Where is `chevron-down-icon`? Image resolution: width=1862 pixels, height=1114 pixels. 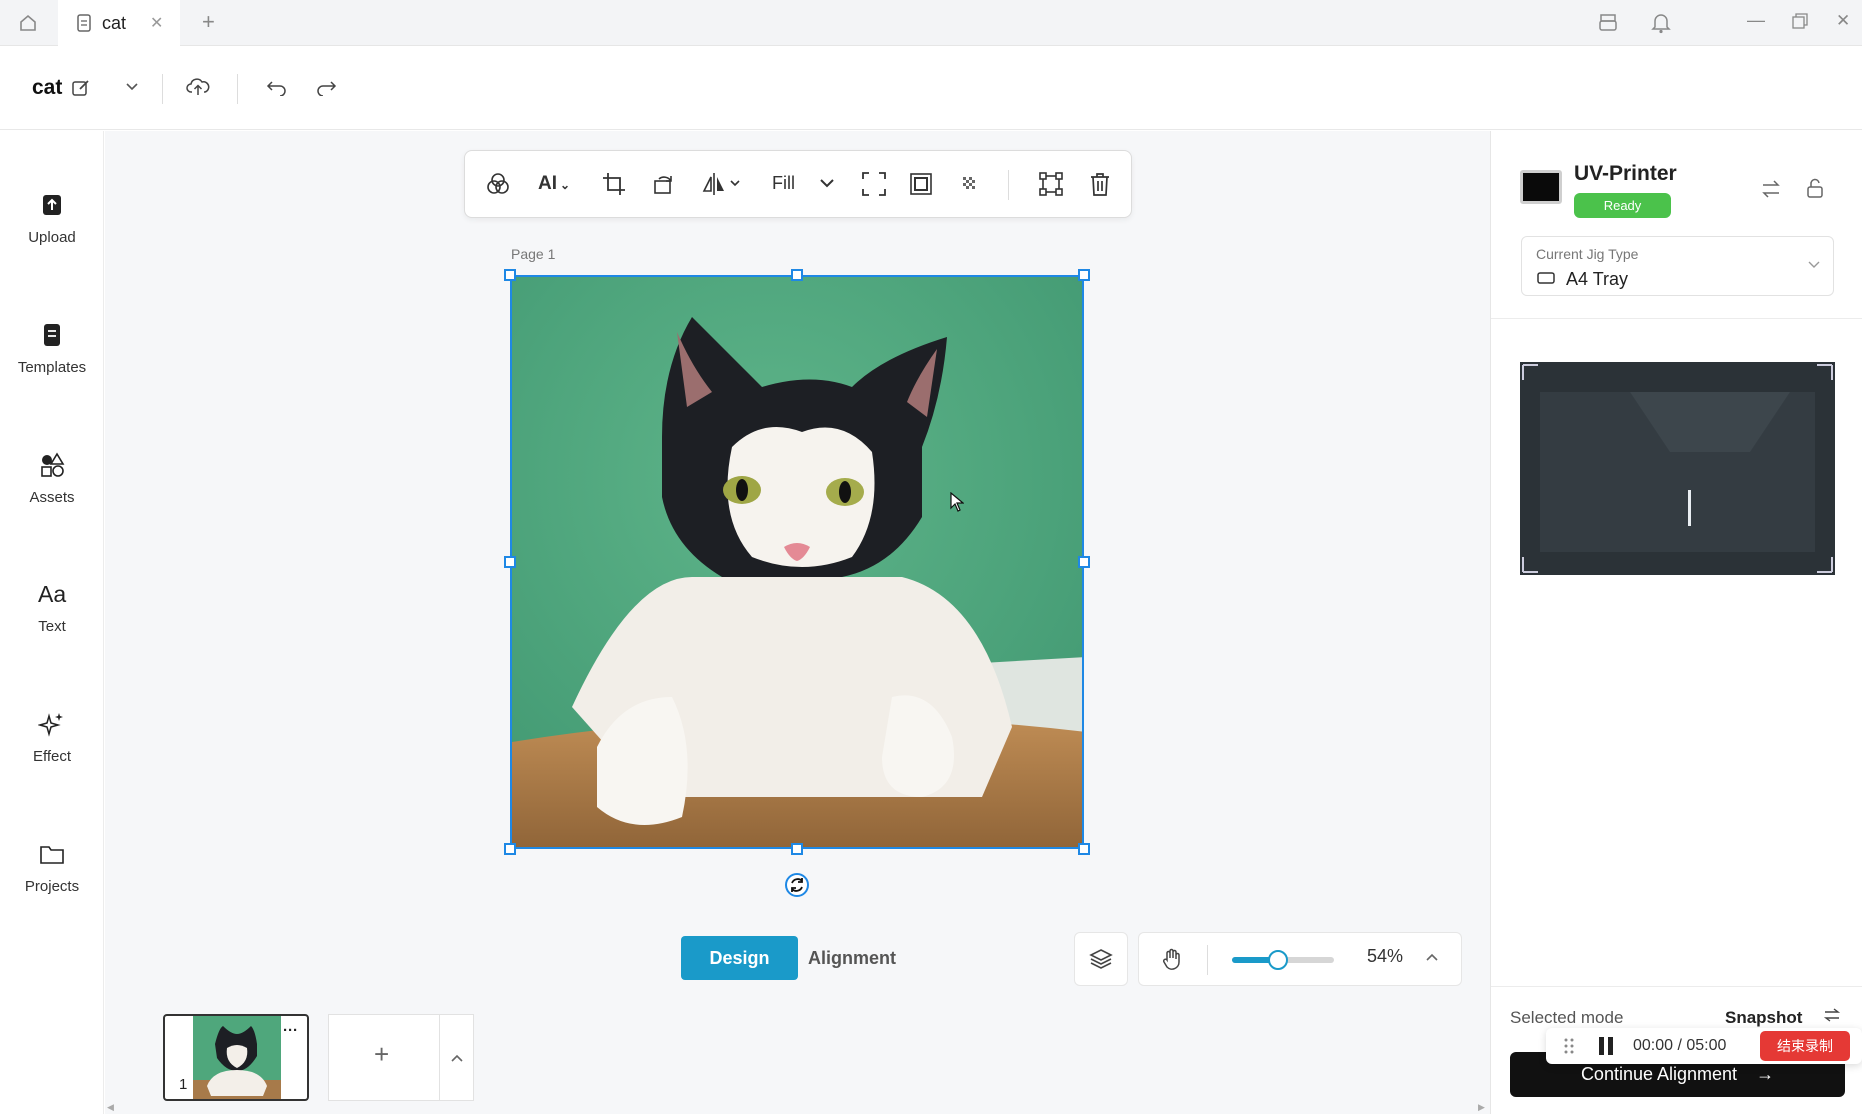
chevron-down-icon is located at coordinates (132, 87).